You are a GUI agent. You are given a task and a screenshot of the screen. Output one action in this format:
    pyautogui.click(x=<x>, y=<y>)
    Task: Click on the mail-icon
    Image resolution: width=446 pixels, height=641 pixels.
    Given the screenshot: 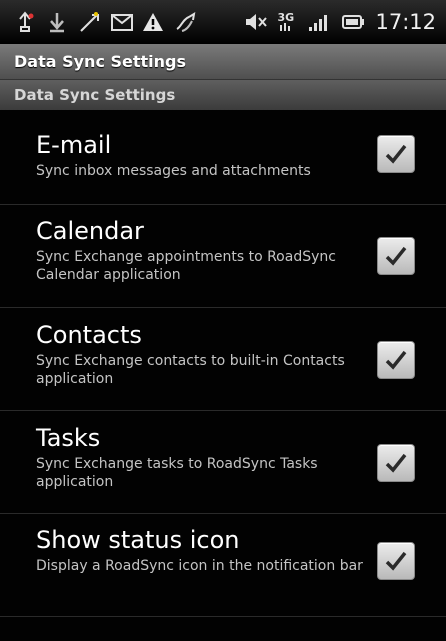 What is the action you would take?
    pyautogui.click(x=121, y=22)
    